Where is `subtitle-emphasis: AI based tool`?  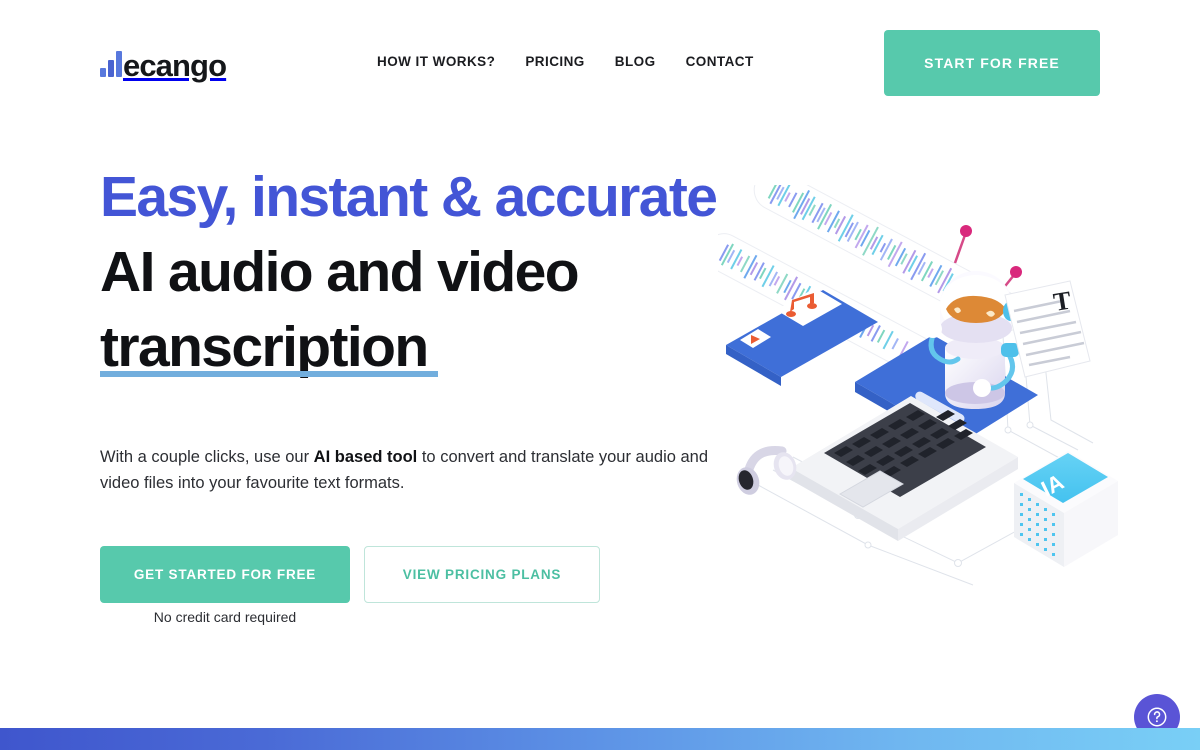 subtitle-emphasis: AI based tool is located at coordinates (365, 457).